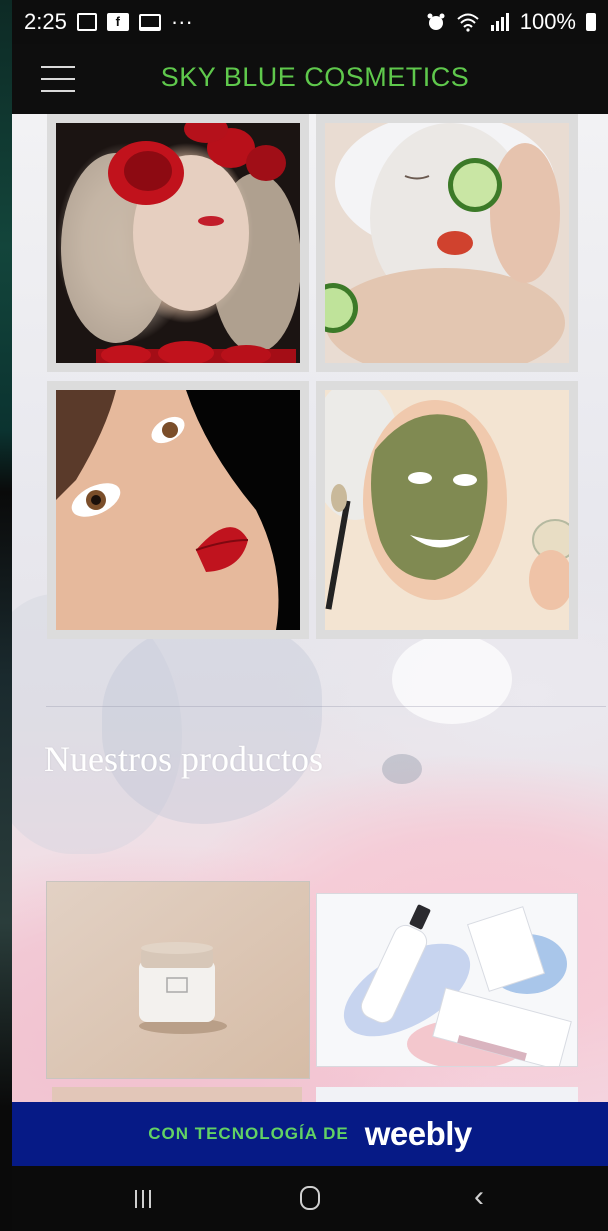 The image size is (608, 1231). What do you see at coordinates (326, 706) in the screenshot?
I see `section-divider` at bounding box center [326, 706].